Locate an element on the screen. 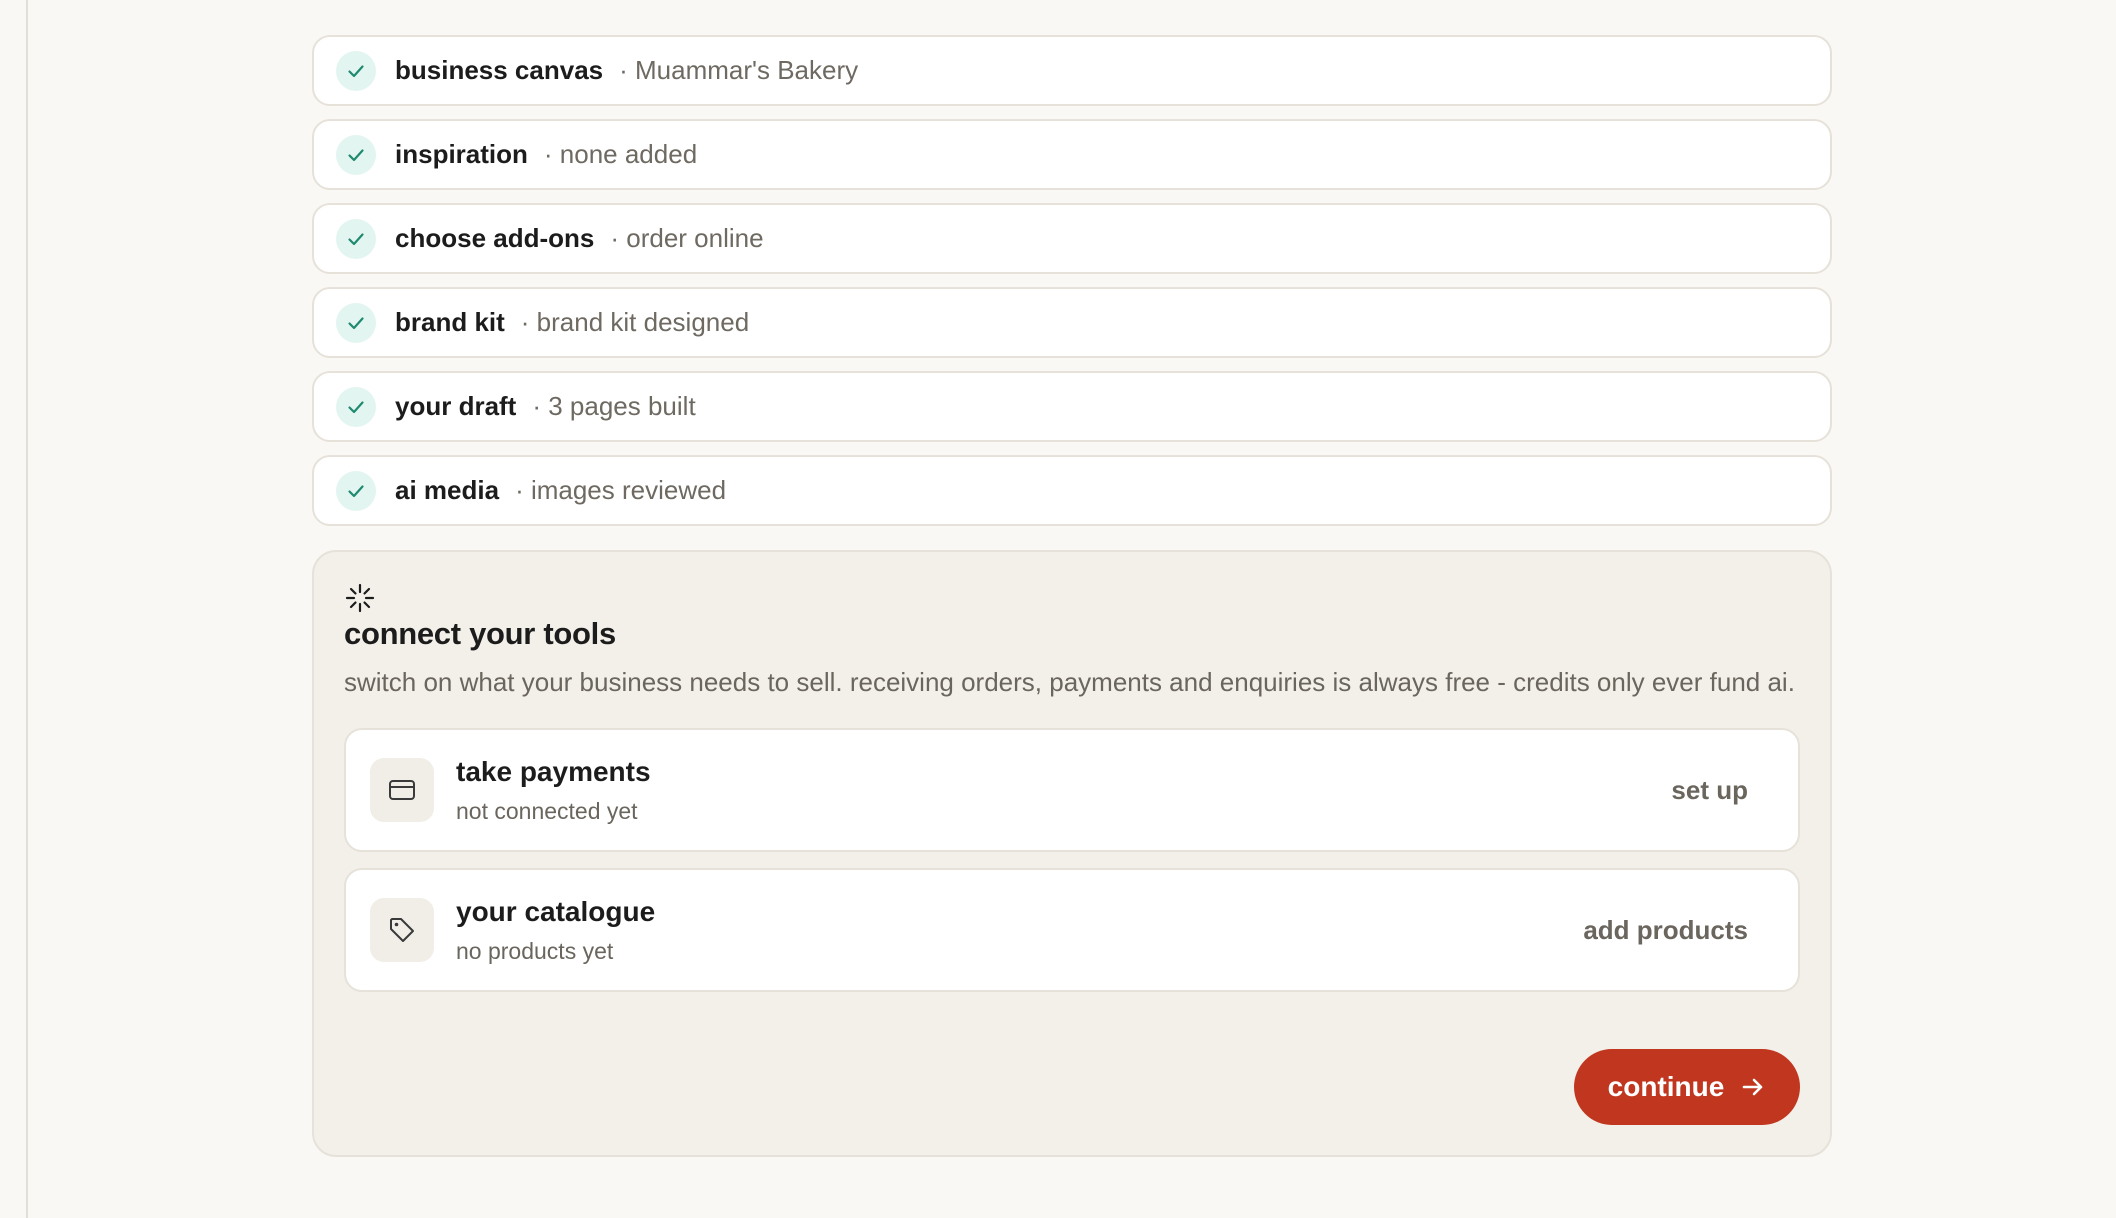 The height and width of the screenshot is (1218, 2116). take-payments-card: take payments not connected yet set up is located at coordinates (1072, 790).